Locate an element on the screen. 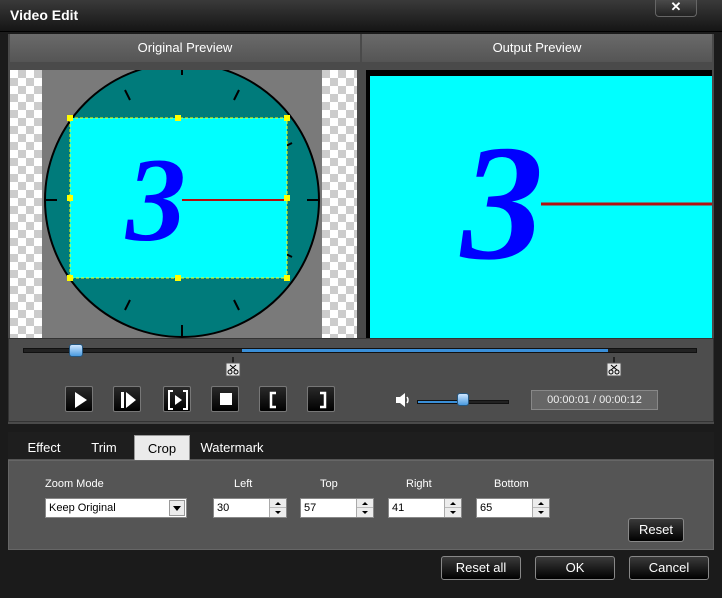 The height and width of the screenshot is (598, 722). preview-range-button is located at coordinates (177, 399).